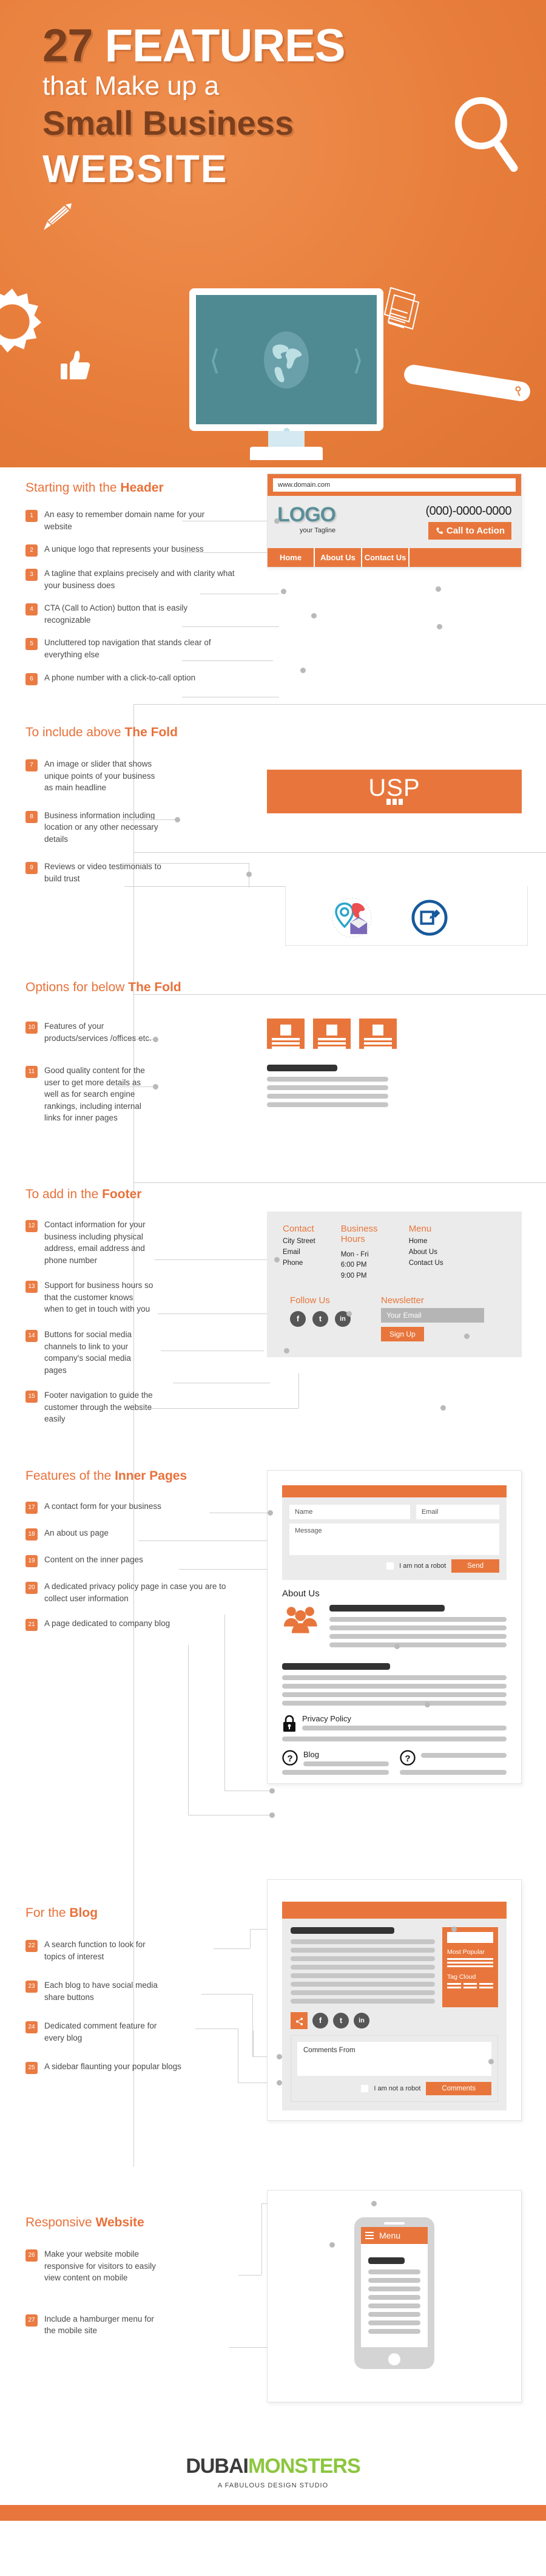 This screenshot has height=2576, width=546. What do you see at coordinates (432, 1315) in the screenshot?
I see `newsletter-email-input: Your Email` at bounding box center [432, 1315].